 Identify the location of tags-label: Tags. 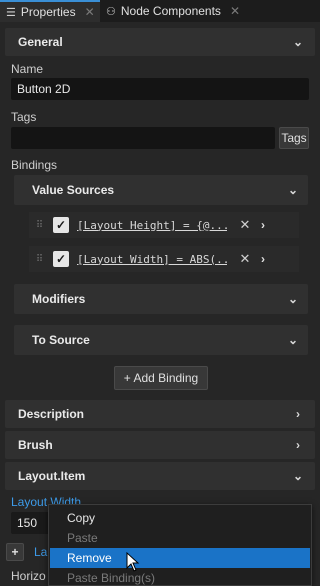
(24, 117).